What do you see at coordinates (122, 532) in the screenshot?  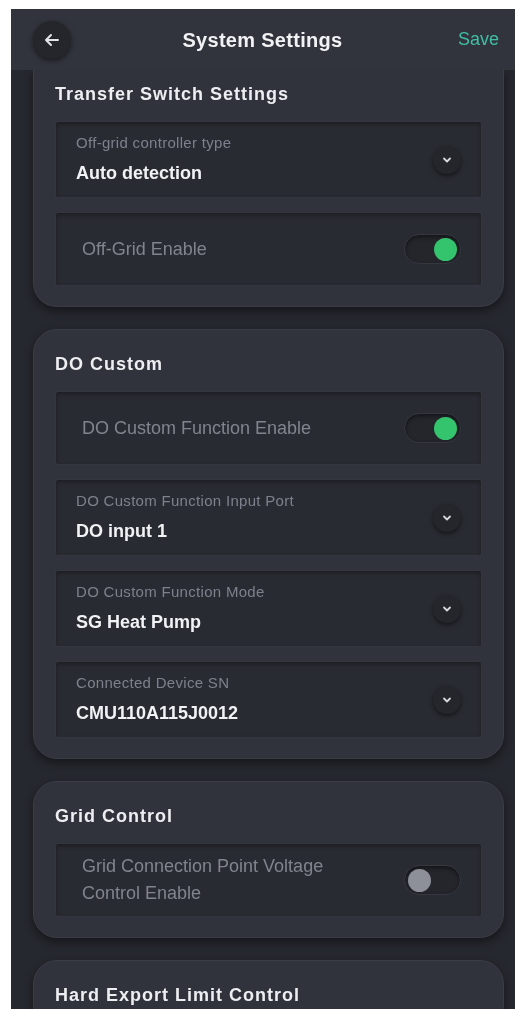 I see `field-value: DO input 1` at bounding box center [122, 532].